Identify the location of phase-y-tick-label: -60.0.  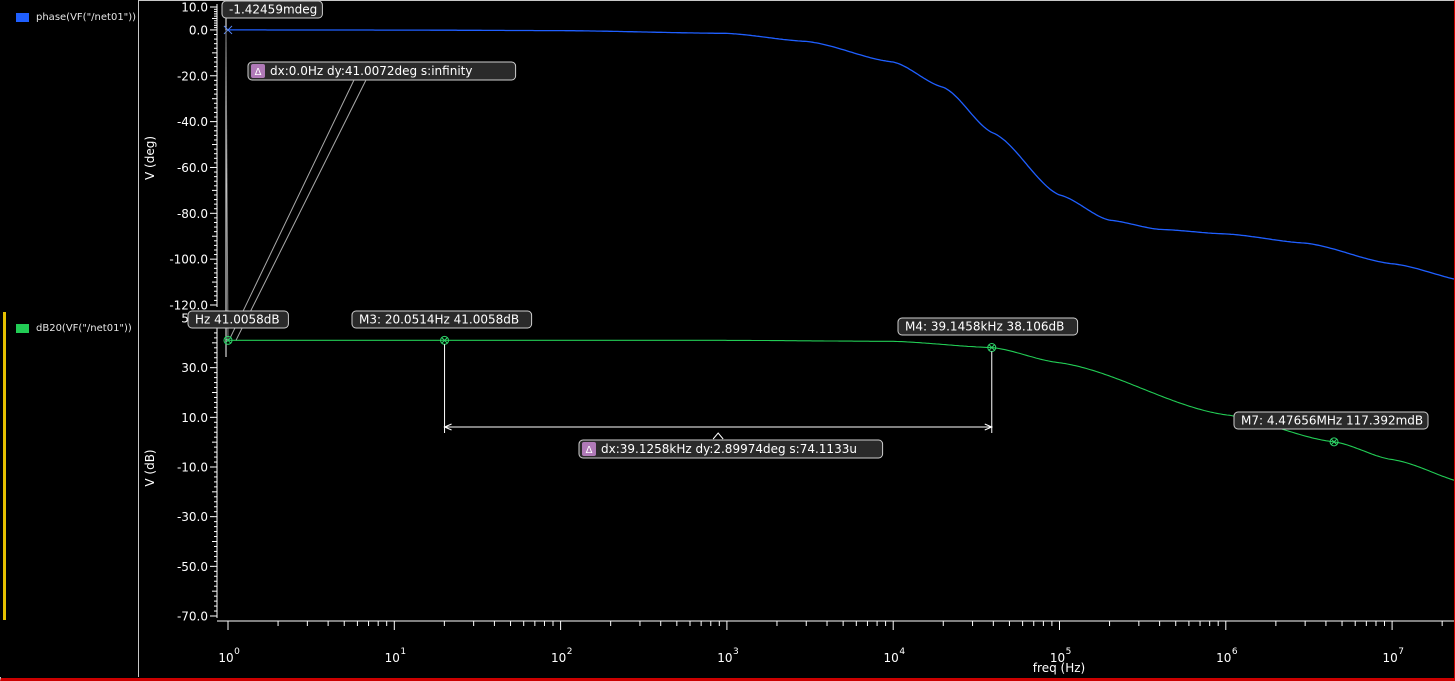
(192, 168).